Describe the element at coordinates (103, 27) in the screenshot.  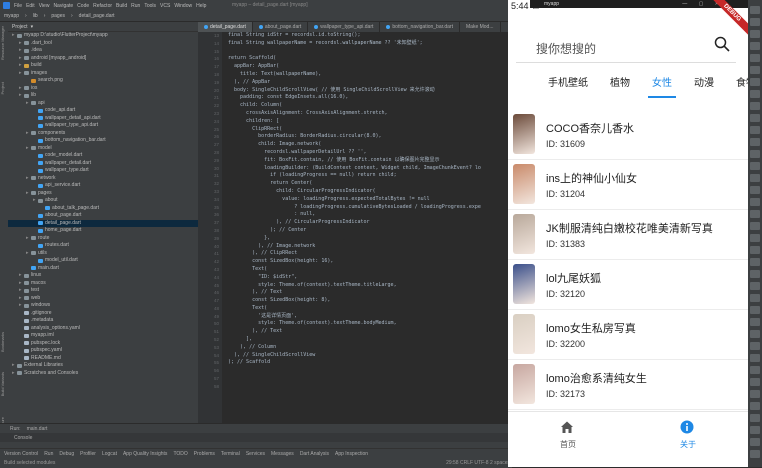
I see `project-panel-header: Project ▾` at that location.